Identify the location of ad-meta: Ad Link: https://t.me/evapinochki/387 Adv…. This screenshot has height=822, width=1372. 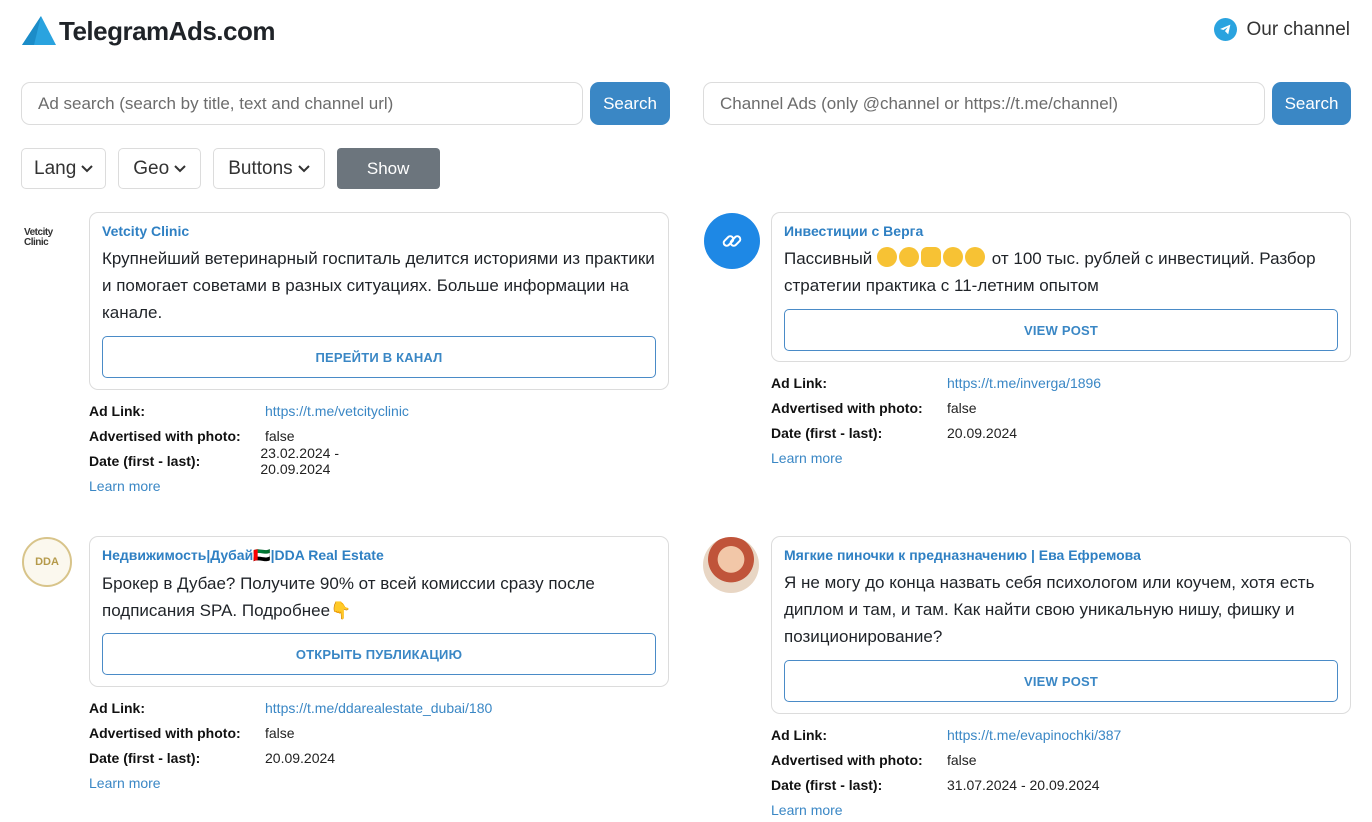
(946, 770).